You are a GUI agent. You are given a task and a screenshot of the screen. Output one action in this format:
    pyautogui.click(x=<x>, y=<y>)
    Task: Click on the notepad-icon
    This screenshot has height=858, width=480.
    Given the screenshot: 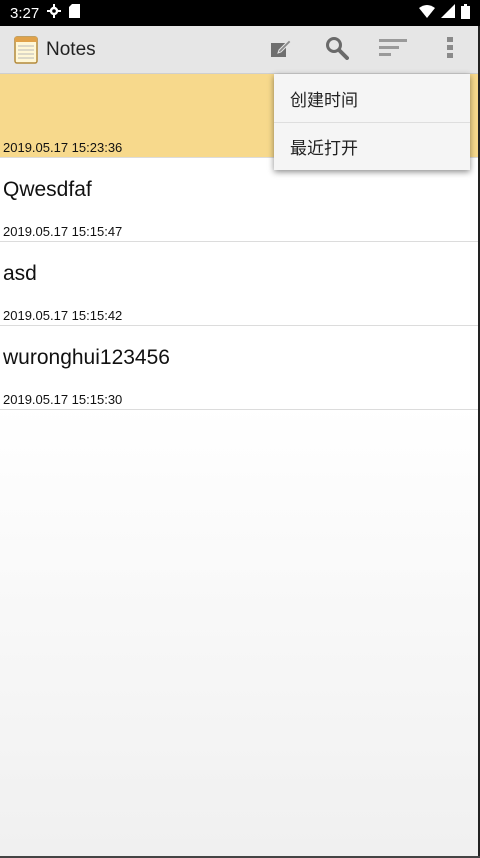 What is the action you would take?
    pyautogui.click(x=26, y=49)
    